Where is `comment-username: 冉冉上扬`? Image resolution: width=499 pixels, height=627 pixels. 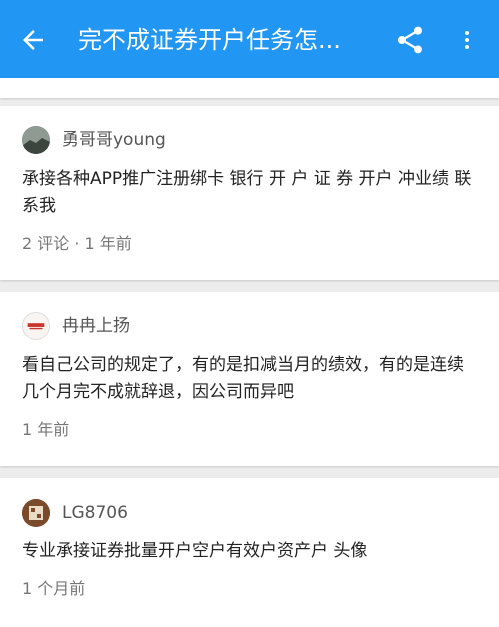 comment-username: 冉冉上扬 is located at coordinates (96, 326).